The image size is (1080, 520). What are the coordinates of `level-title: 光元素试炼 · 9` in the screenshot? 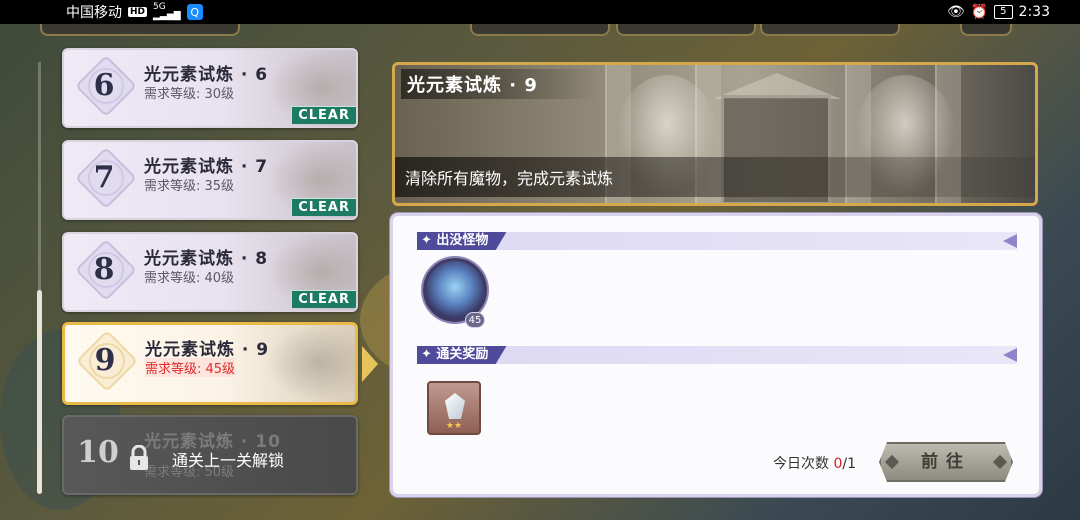 It's located at (207, 350).